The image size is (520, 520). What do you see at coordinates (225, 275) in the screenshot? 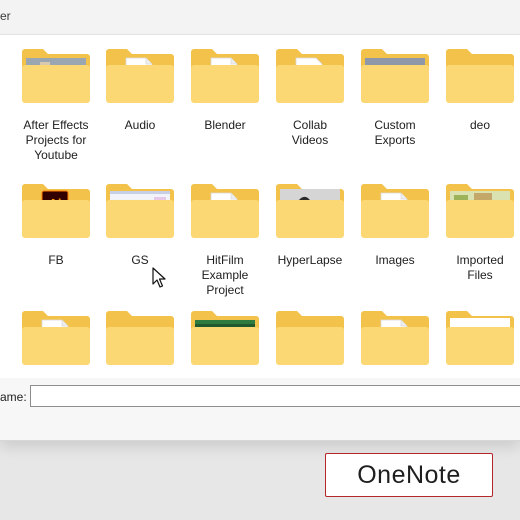
I see `folder-label: HitFilm Example Project` at bounding box center [225, 275].